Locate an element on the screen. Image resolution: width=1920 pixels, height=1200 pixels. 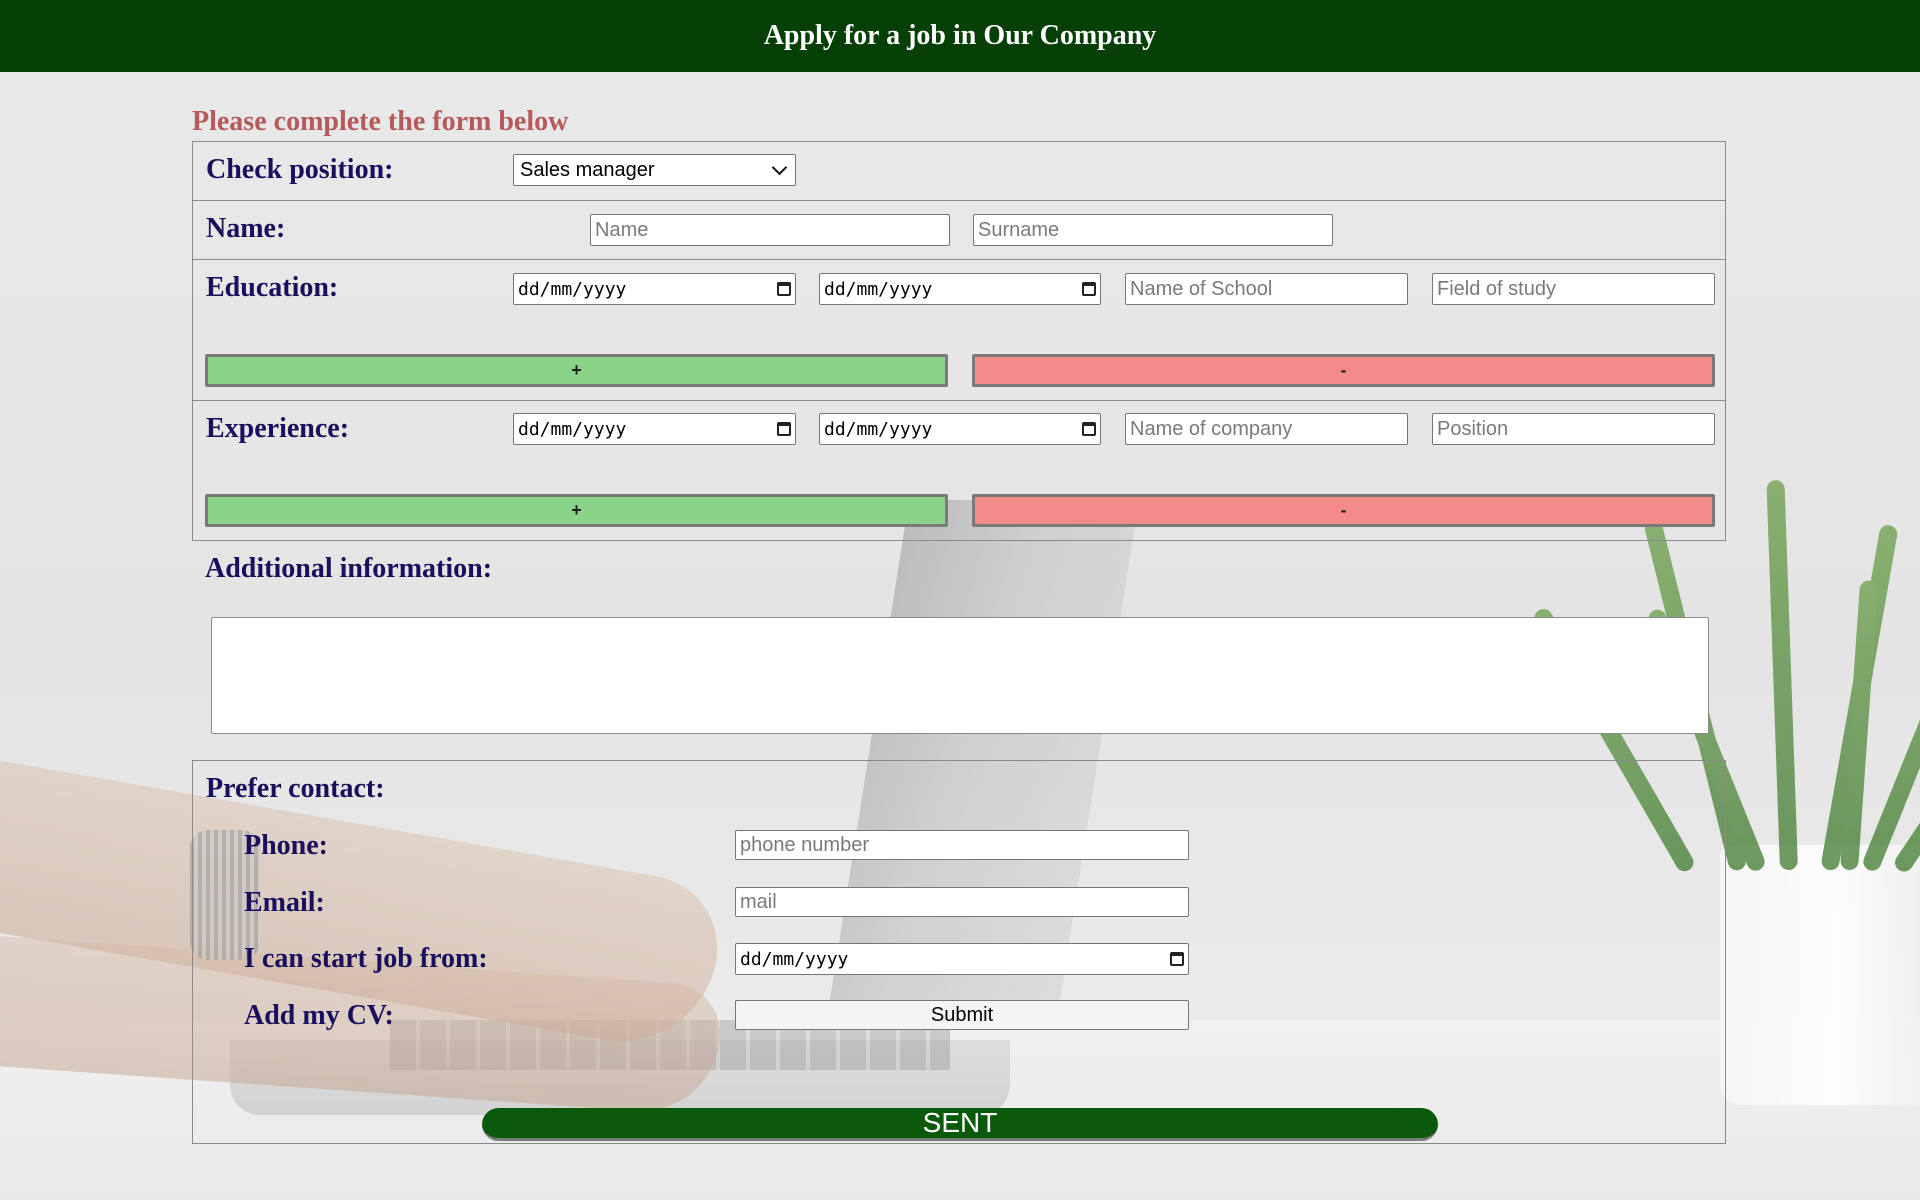
additional-info-label: Additional information: is located at coordinates (349, 568).